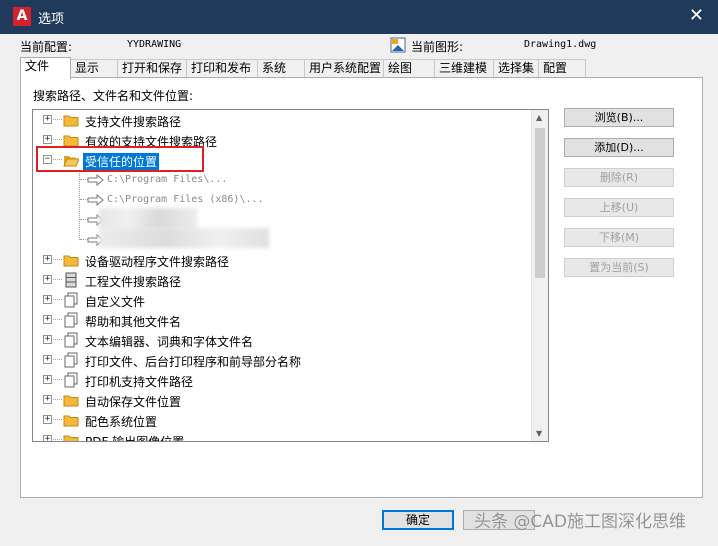 This screenshot has height=546, width=718. What do you see at coordinates (464, 68) in the screenshot?
I see `tab-3d-modeling: 三维建模` at bounding box center [464, 68].